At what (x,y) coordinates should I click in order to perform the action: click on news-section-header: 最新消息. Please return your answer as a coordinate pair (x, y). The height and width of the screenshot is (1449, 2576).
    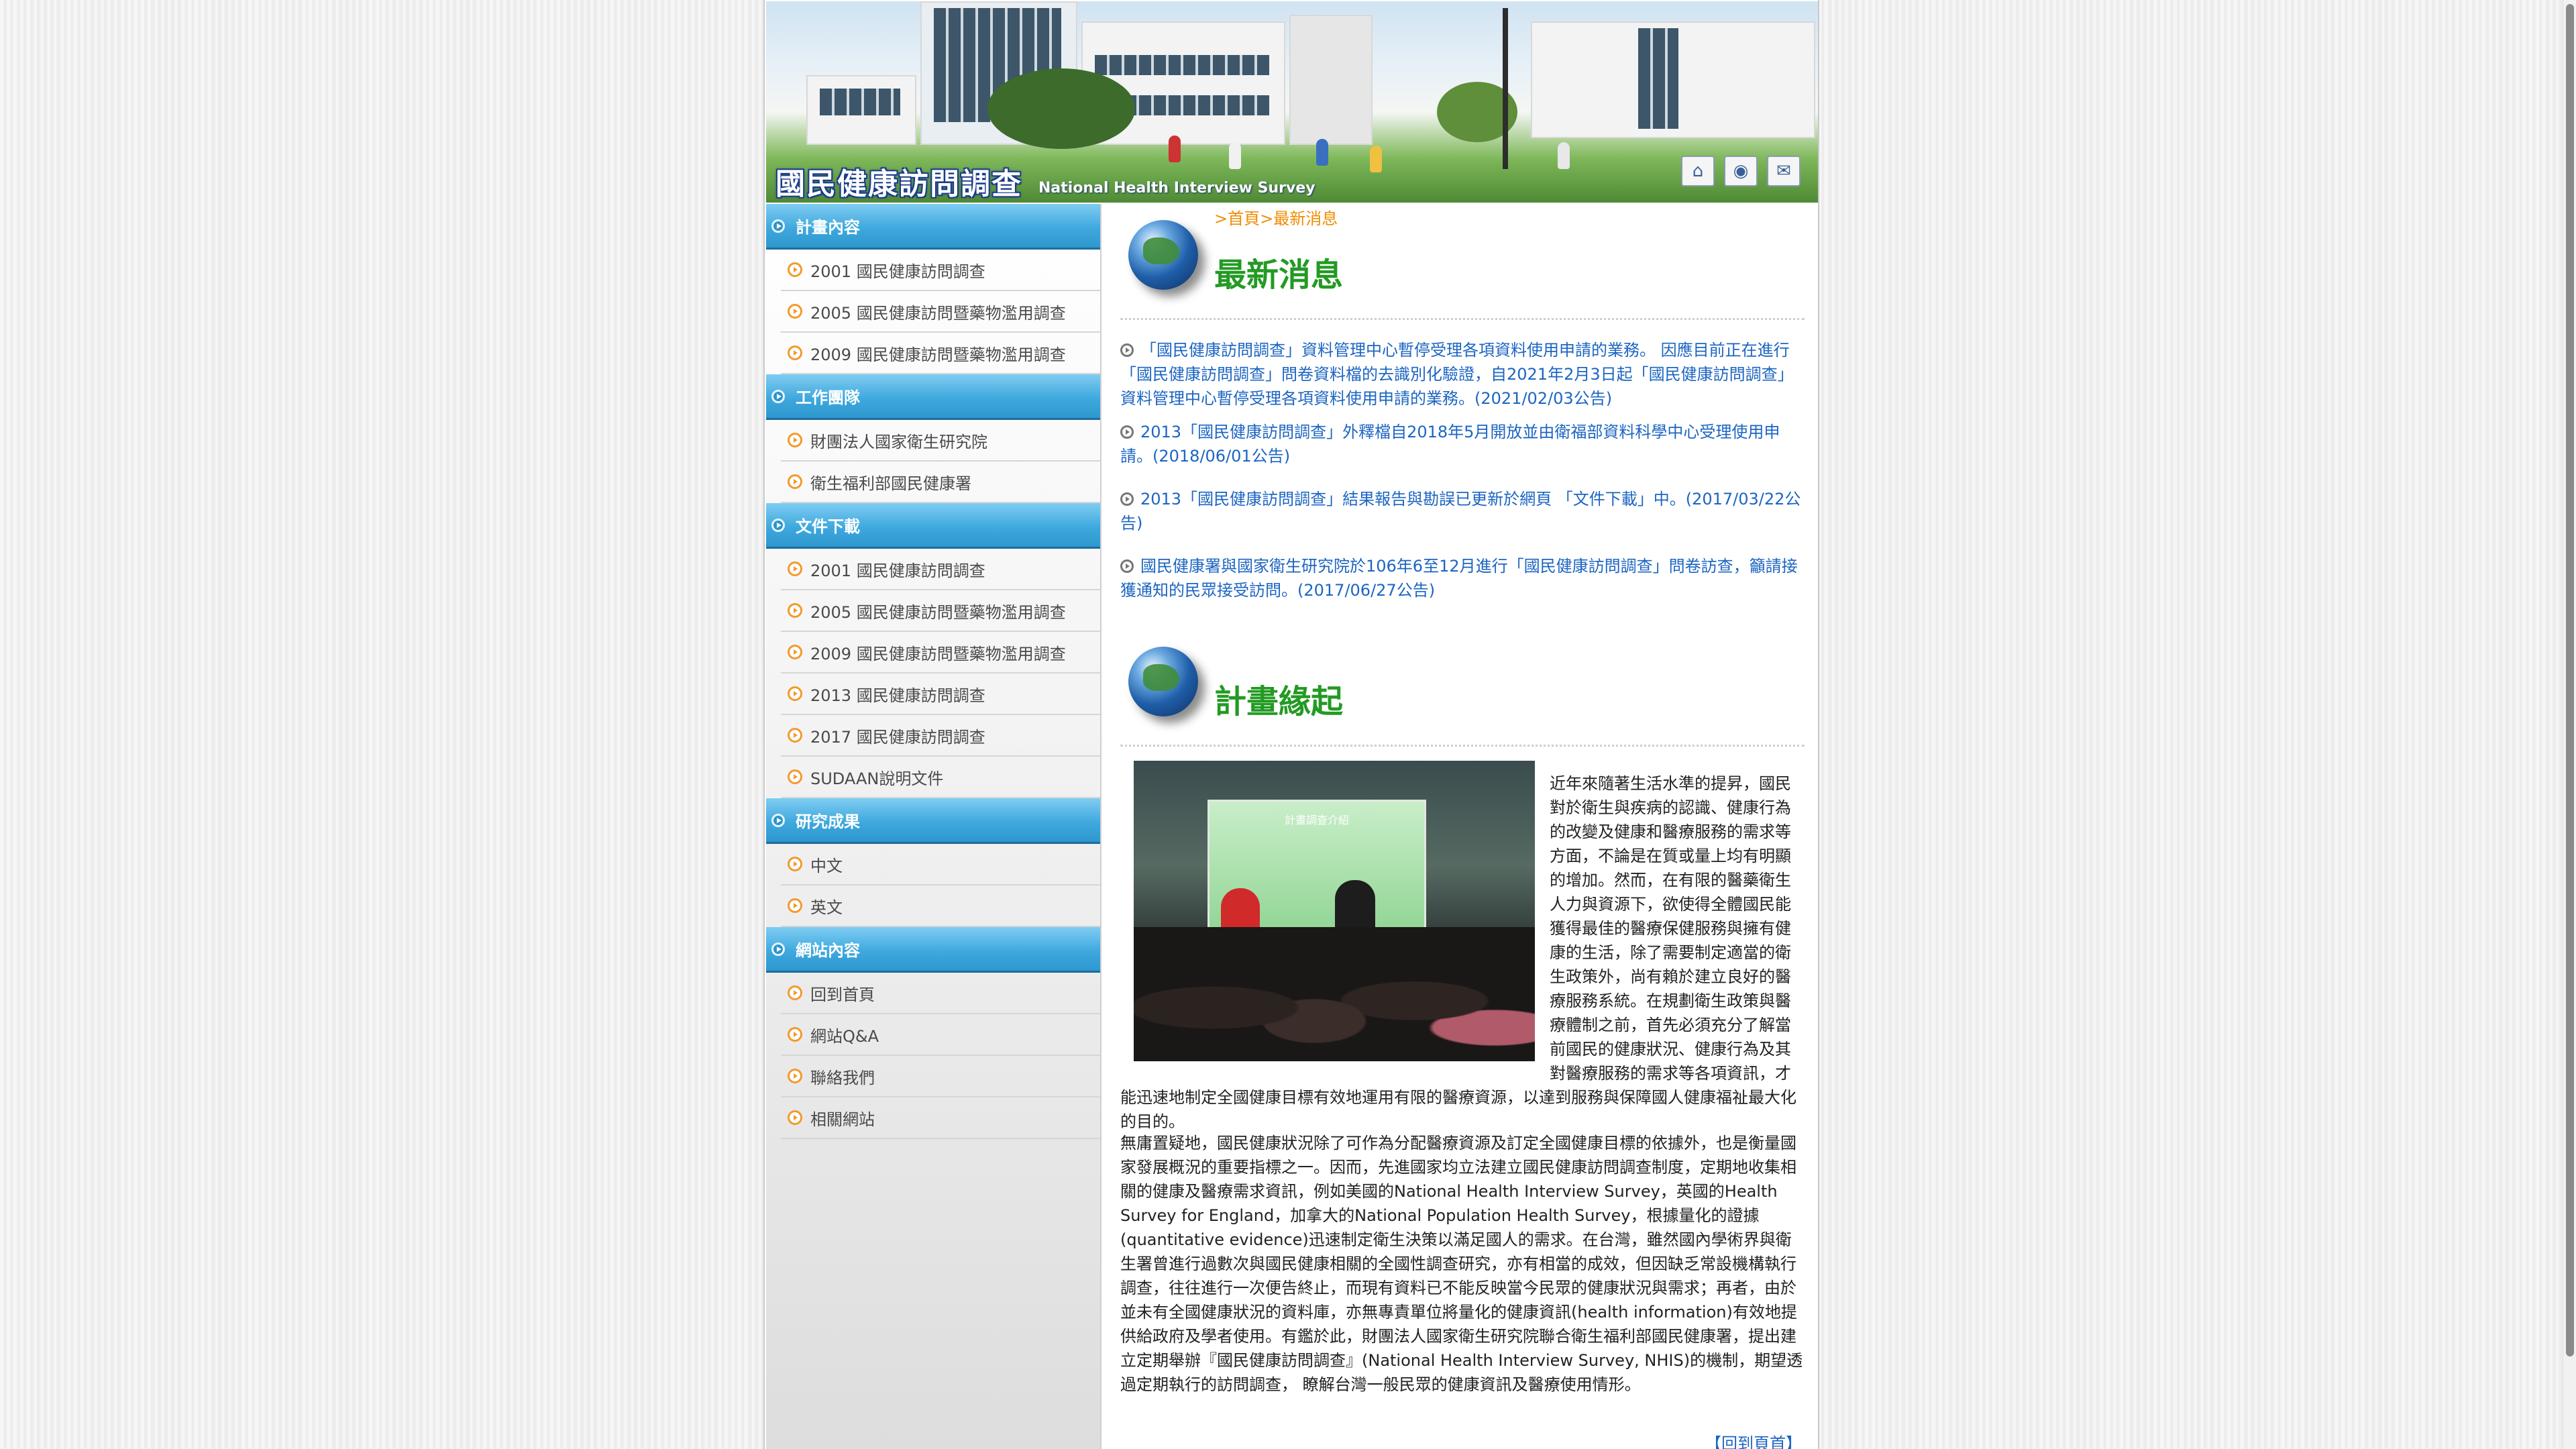
    Looking at the image, I should click on (1462, 265).